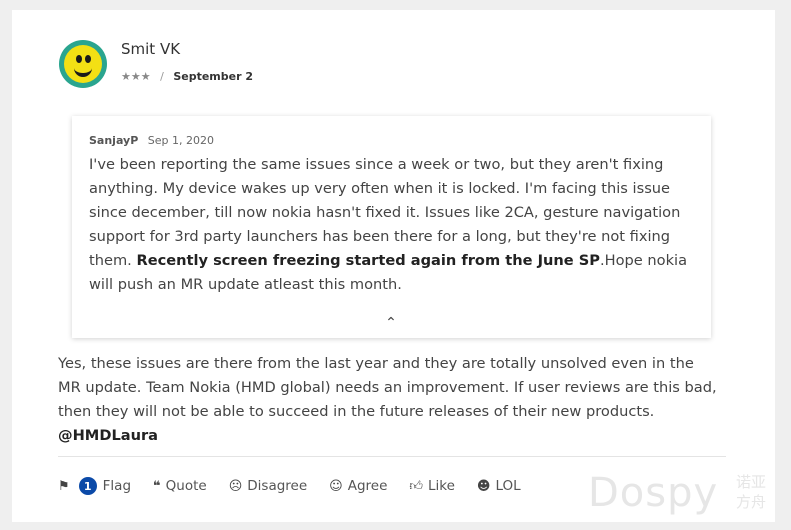  What do you see at coordinates (392, 456) in the screenshot?
I see `divider` at bounding box center [392, 456].